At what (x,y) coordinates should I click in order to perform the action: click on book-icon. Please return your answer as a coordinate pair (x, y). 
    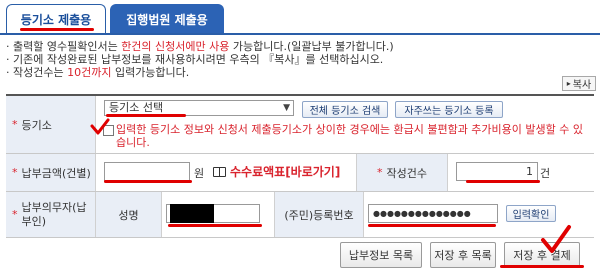
    Looking at the image, I should click on (219, 172).